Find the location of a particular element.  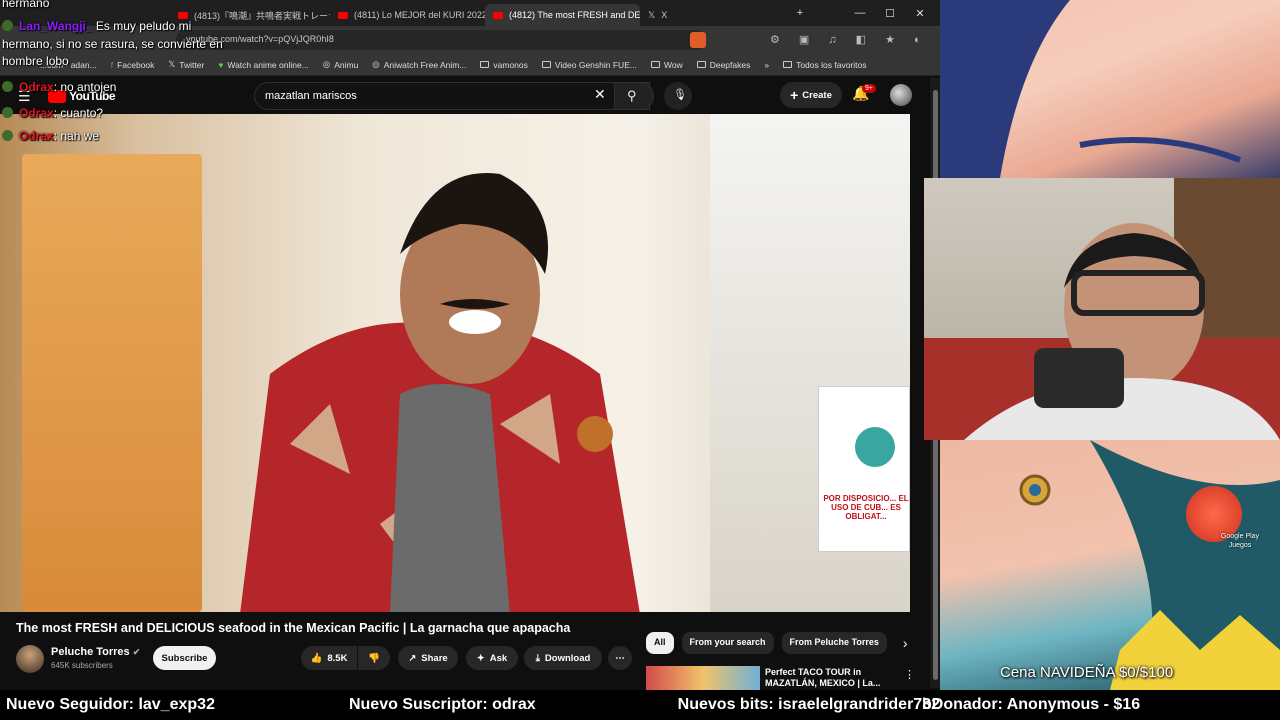

bookmark: Deepfakes is located at coordinates (723, 64).